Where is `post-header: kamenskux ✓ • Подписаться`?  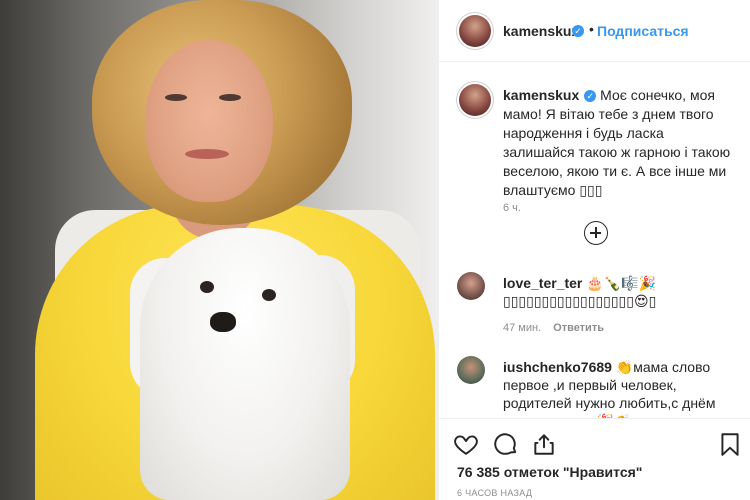 post-header: kamenskux ✓ • Подписаться is located at coordinates (594, 31).